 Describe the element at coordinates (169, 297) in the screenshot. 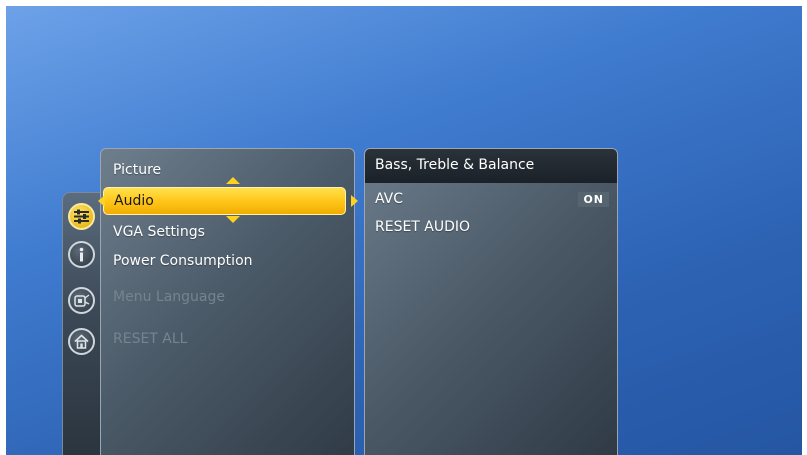

I see `menu-item-menu-language: Menu Language` at that location.